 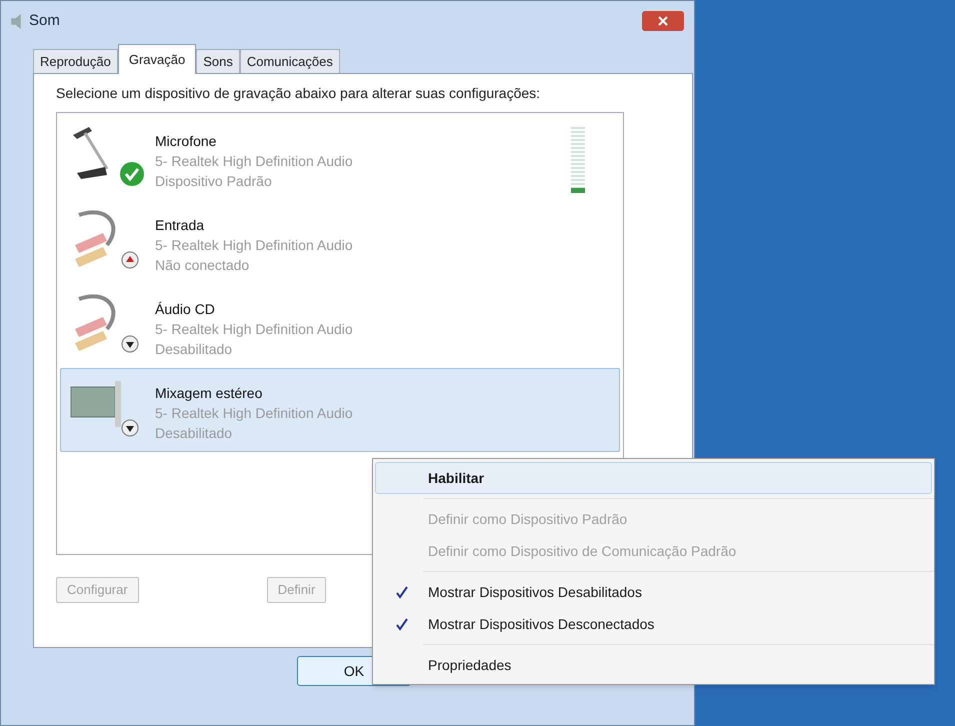 I want to click on close-icon, so click(x=663, y=21).